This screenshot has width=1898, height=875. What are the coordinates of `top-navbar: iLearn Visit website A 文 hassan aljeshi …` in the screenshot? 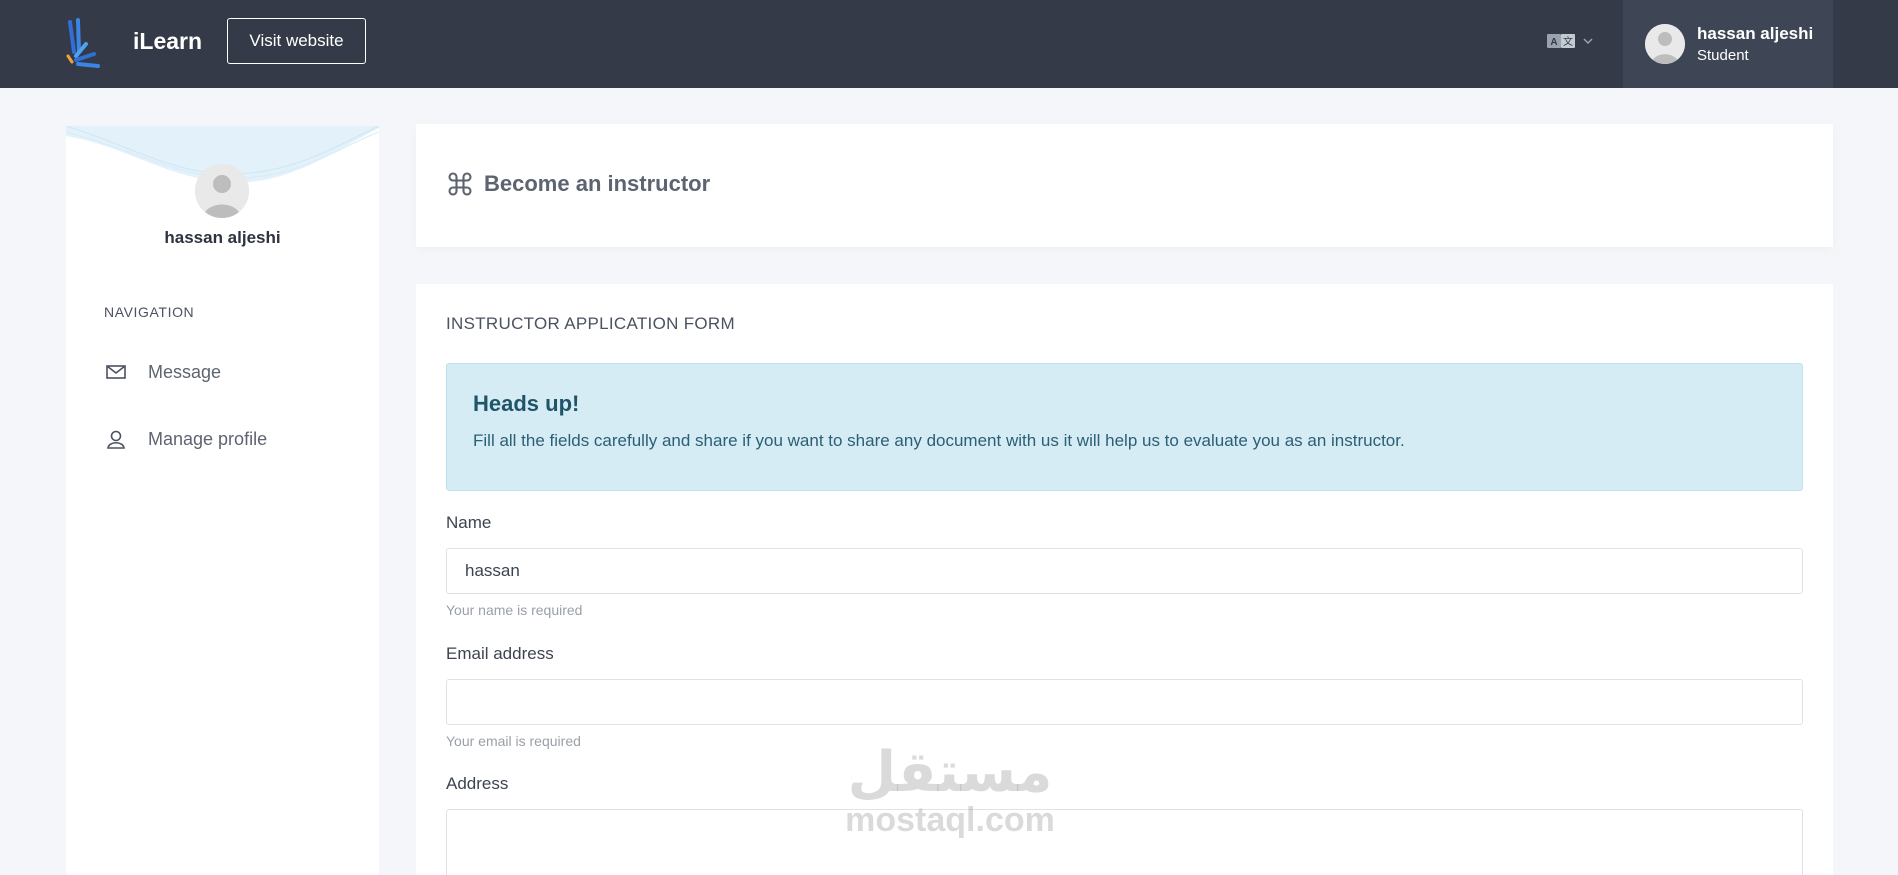 It's located at (949, 44).